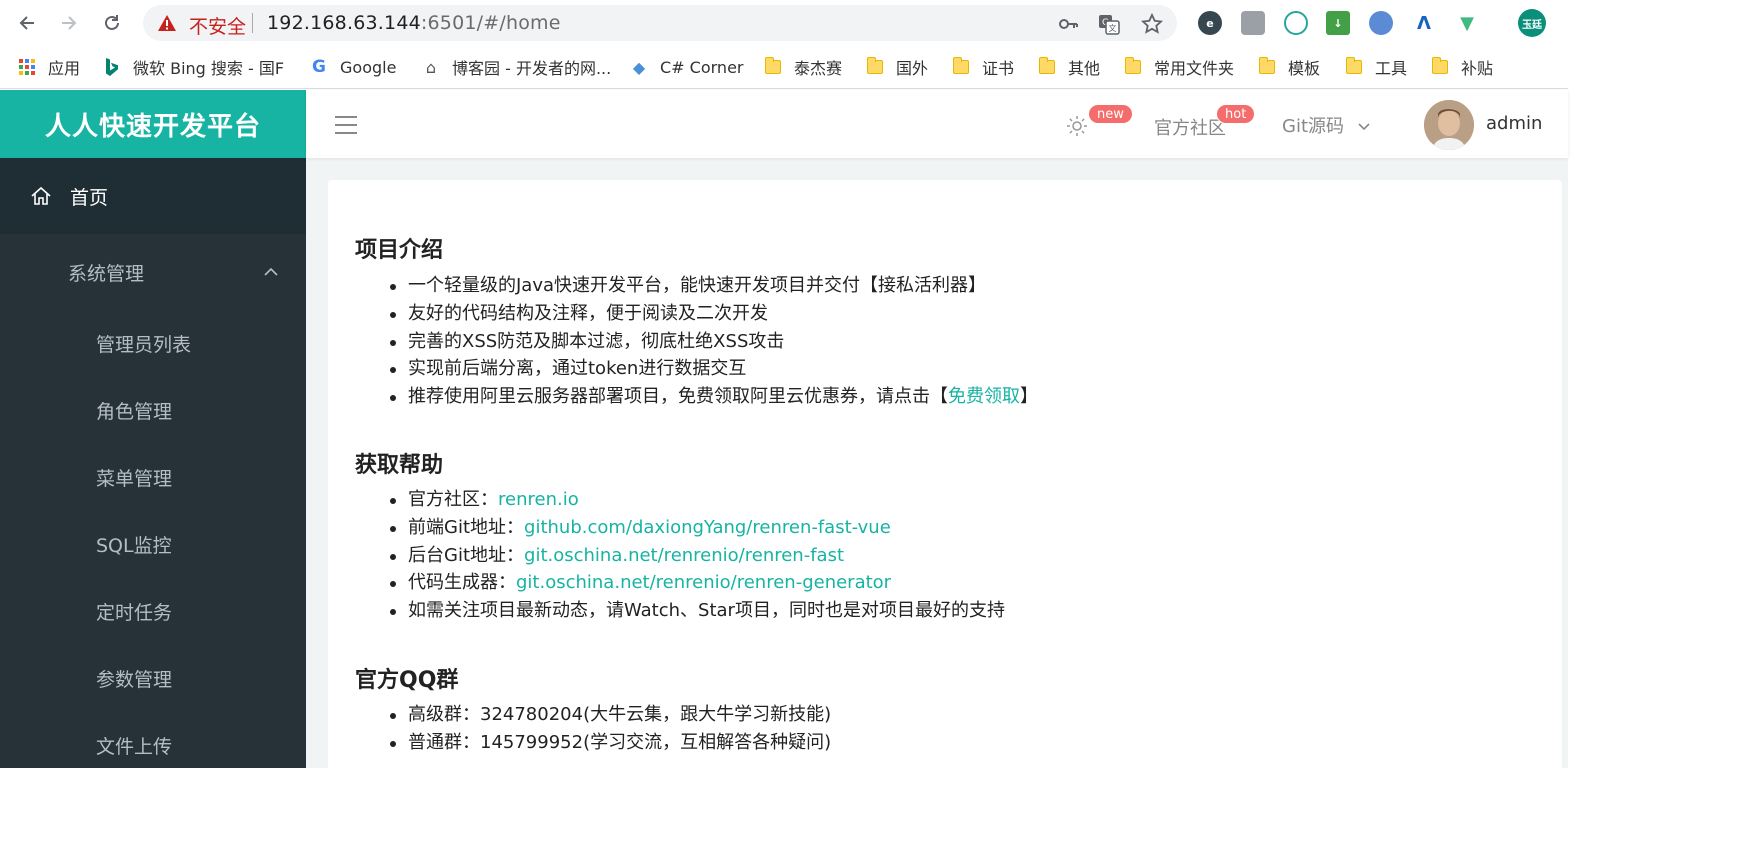  What do you see at coordinates (1190, 127) in the screenshot?
I see `community-link: 官方社区` at bounding box center [1190, 127].